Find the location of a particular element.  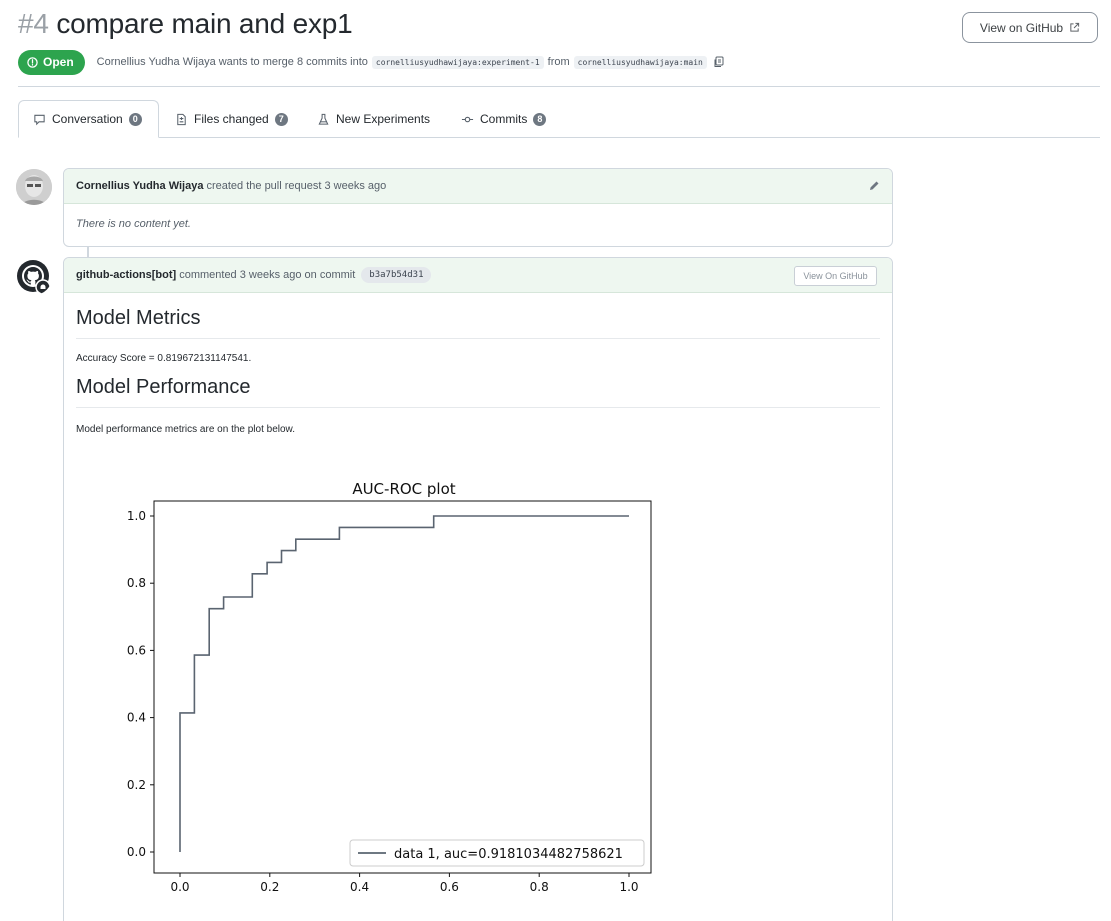

x-tick-label: 1.0 is located at coordinates (628, 887).